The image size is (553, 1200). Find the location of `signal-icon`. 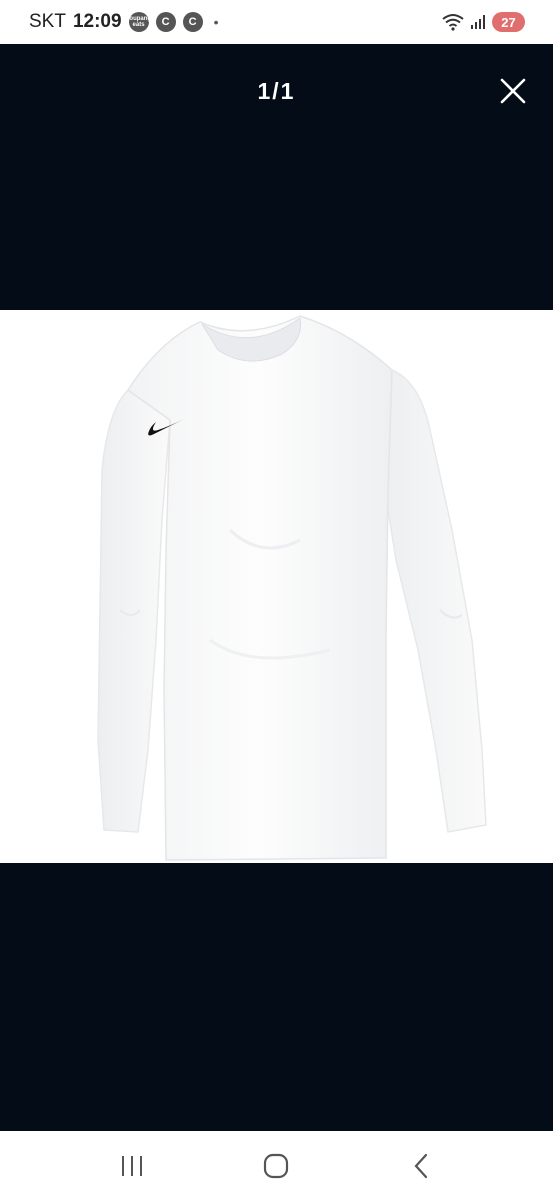

signal-icon is located at coordinates (478, 22).